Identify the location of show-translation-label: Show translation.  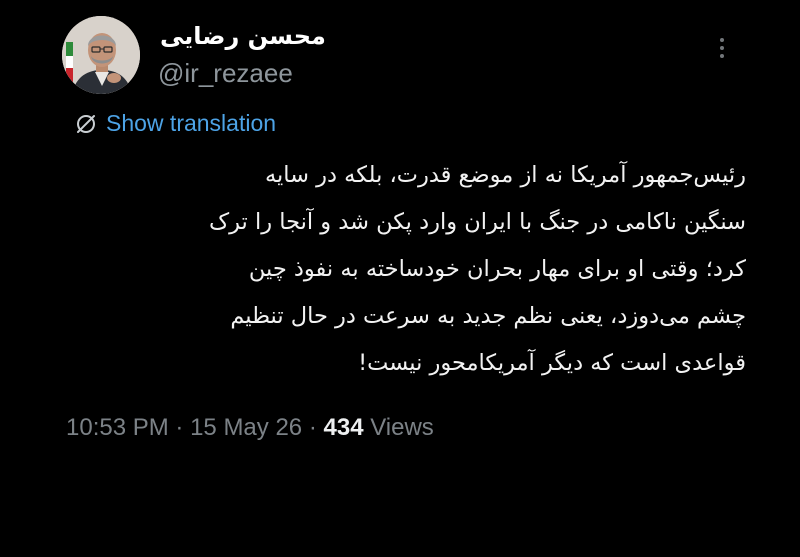
(191, 123).